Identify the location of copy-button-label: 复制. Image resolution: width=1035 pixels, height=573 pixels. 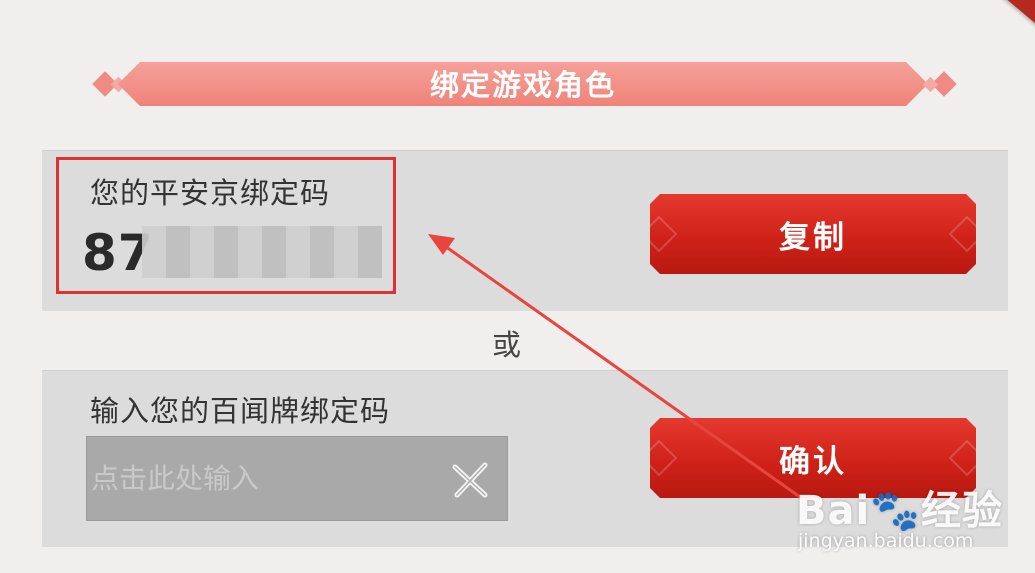
(813, 237).